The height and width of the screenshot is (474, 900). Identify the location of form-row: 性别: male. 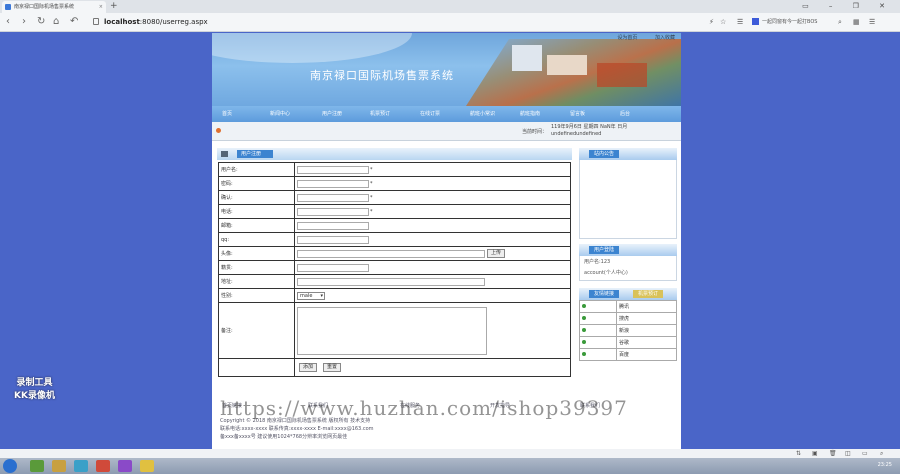
(394, 295).